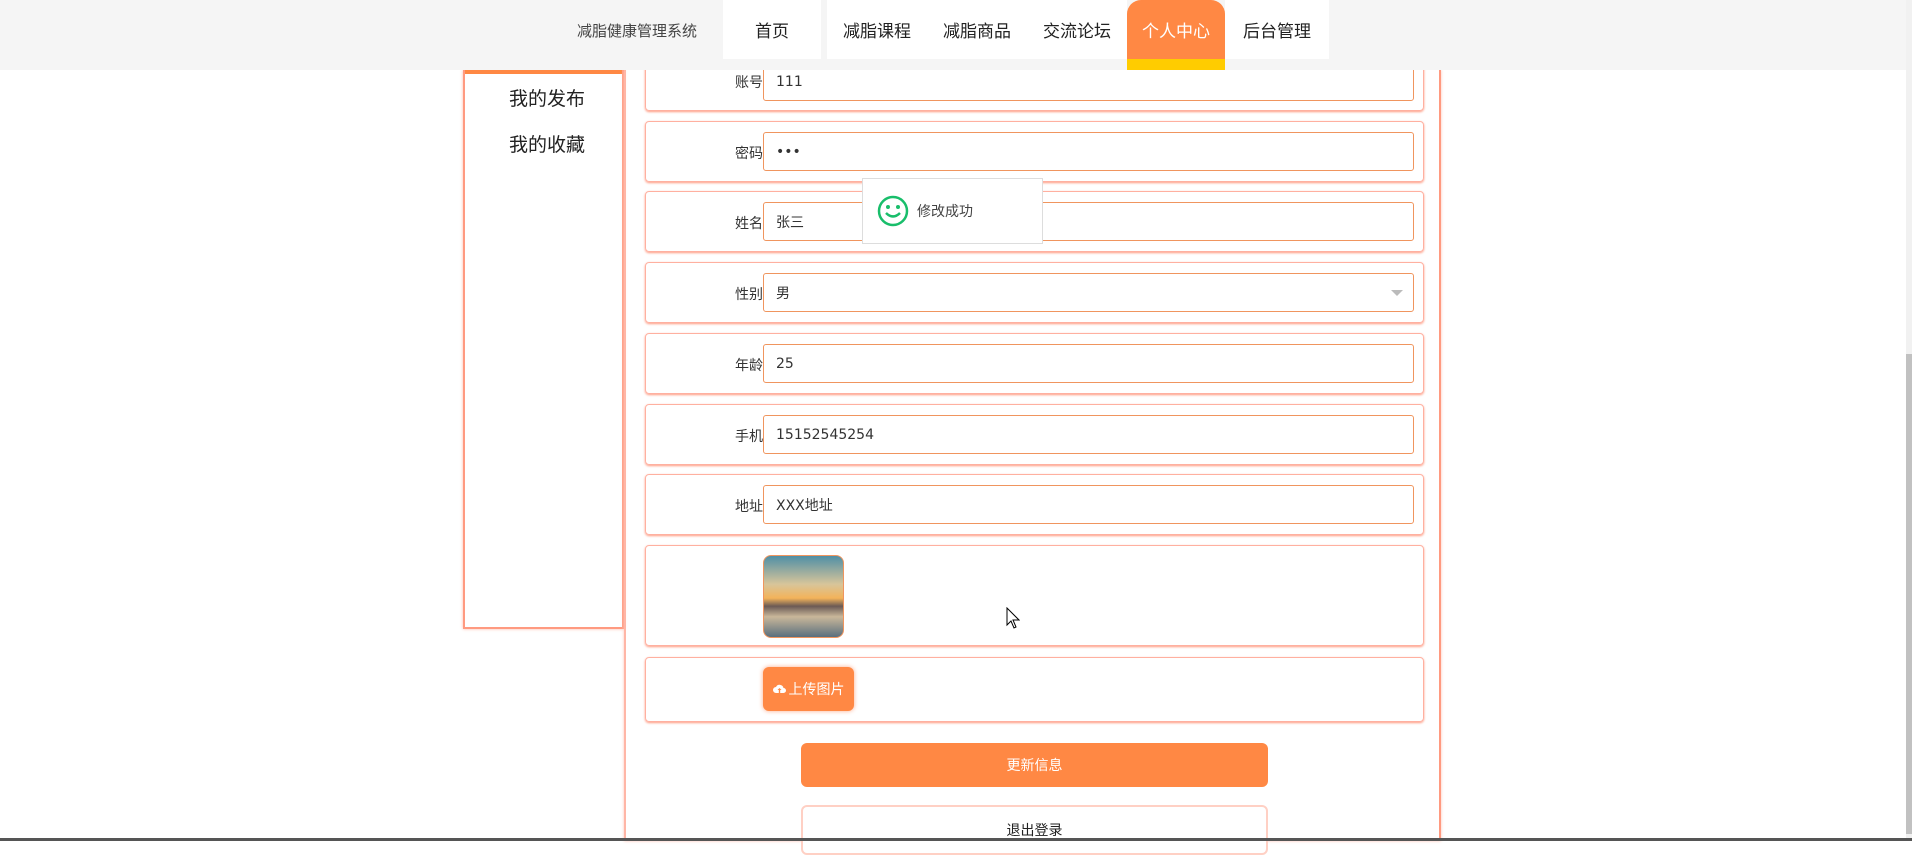  Describe the element at coordinates (783, 293) in the screenshot. I see `gender-value: 男` at that location.